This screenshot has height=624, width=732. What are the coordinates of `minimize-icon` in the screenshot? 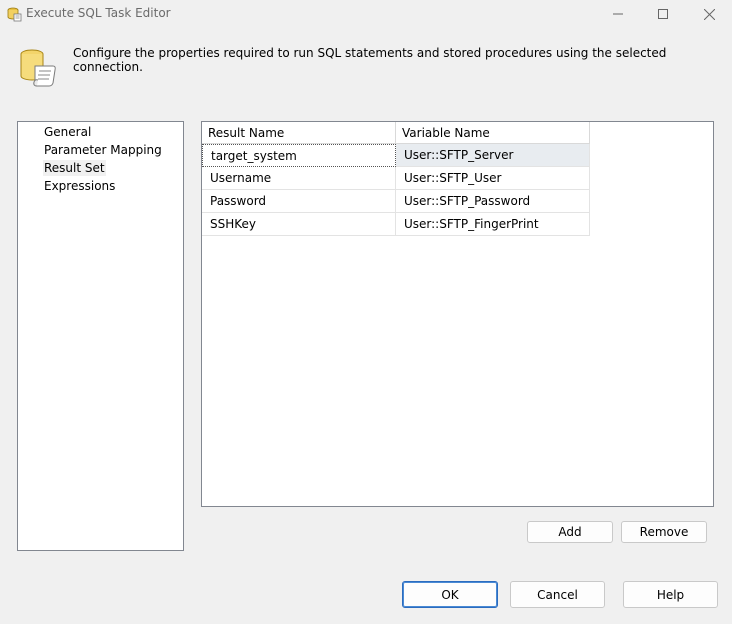 It's located at (618, 14).